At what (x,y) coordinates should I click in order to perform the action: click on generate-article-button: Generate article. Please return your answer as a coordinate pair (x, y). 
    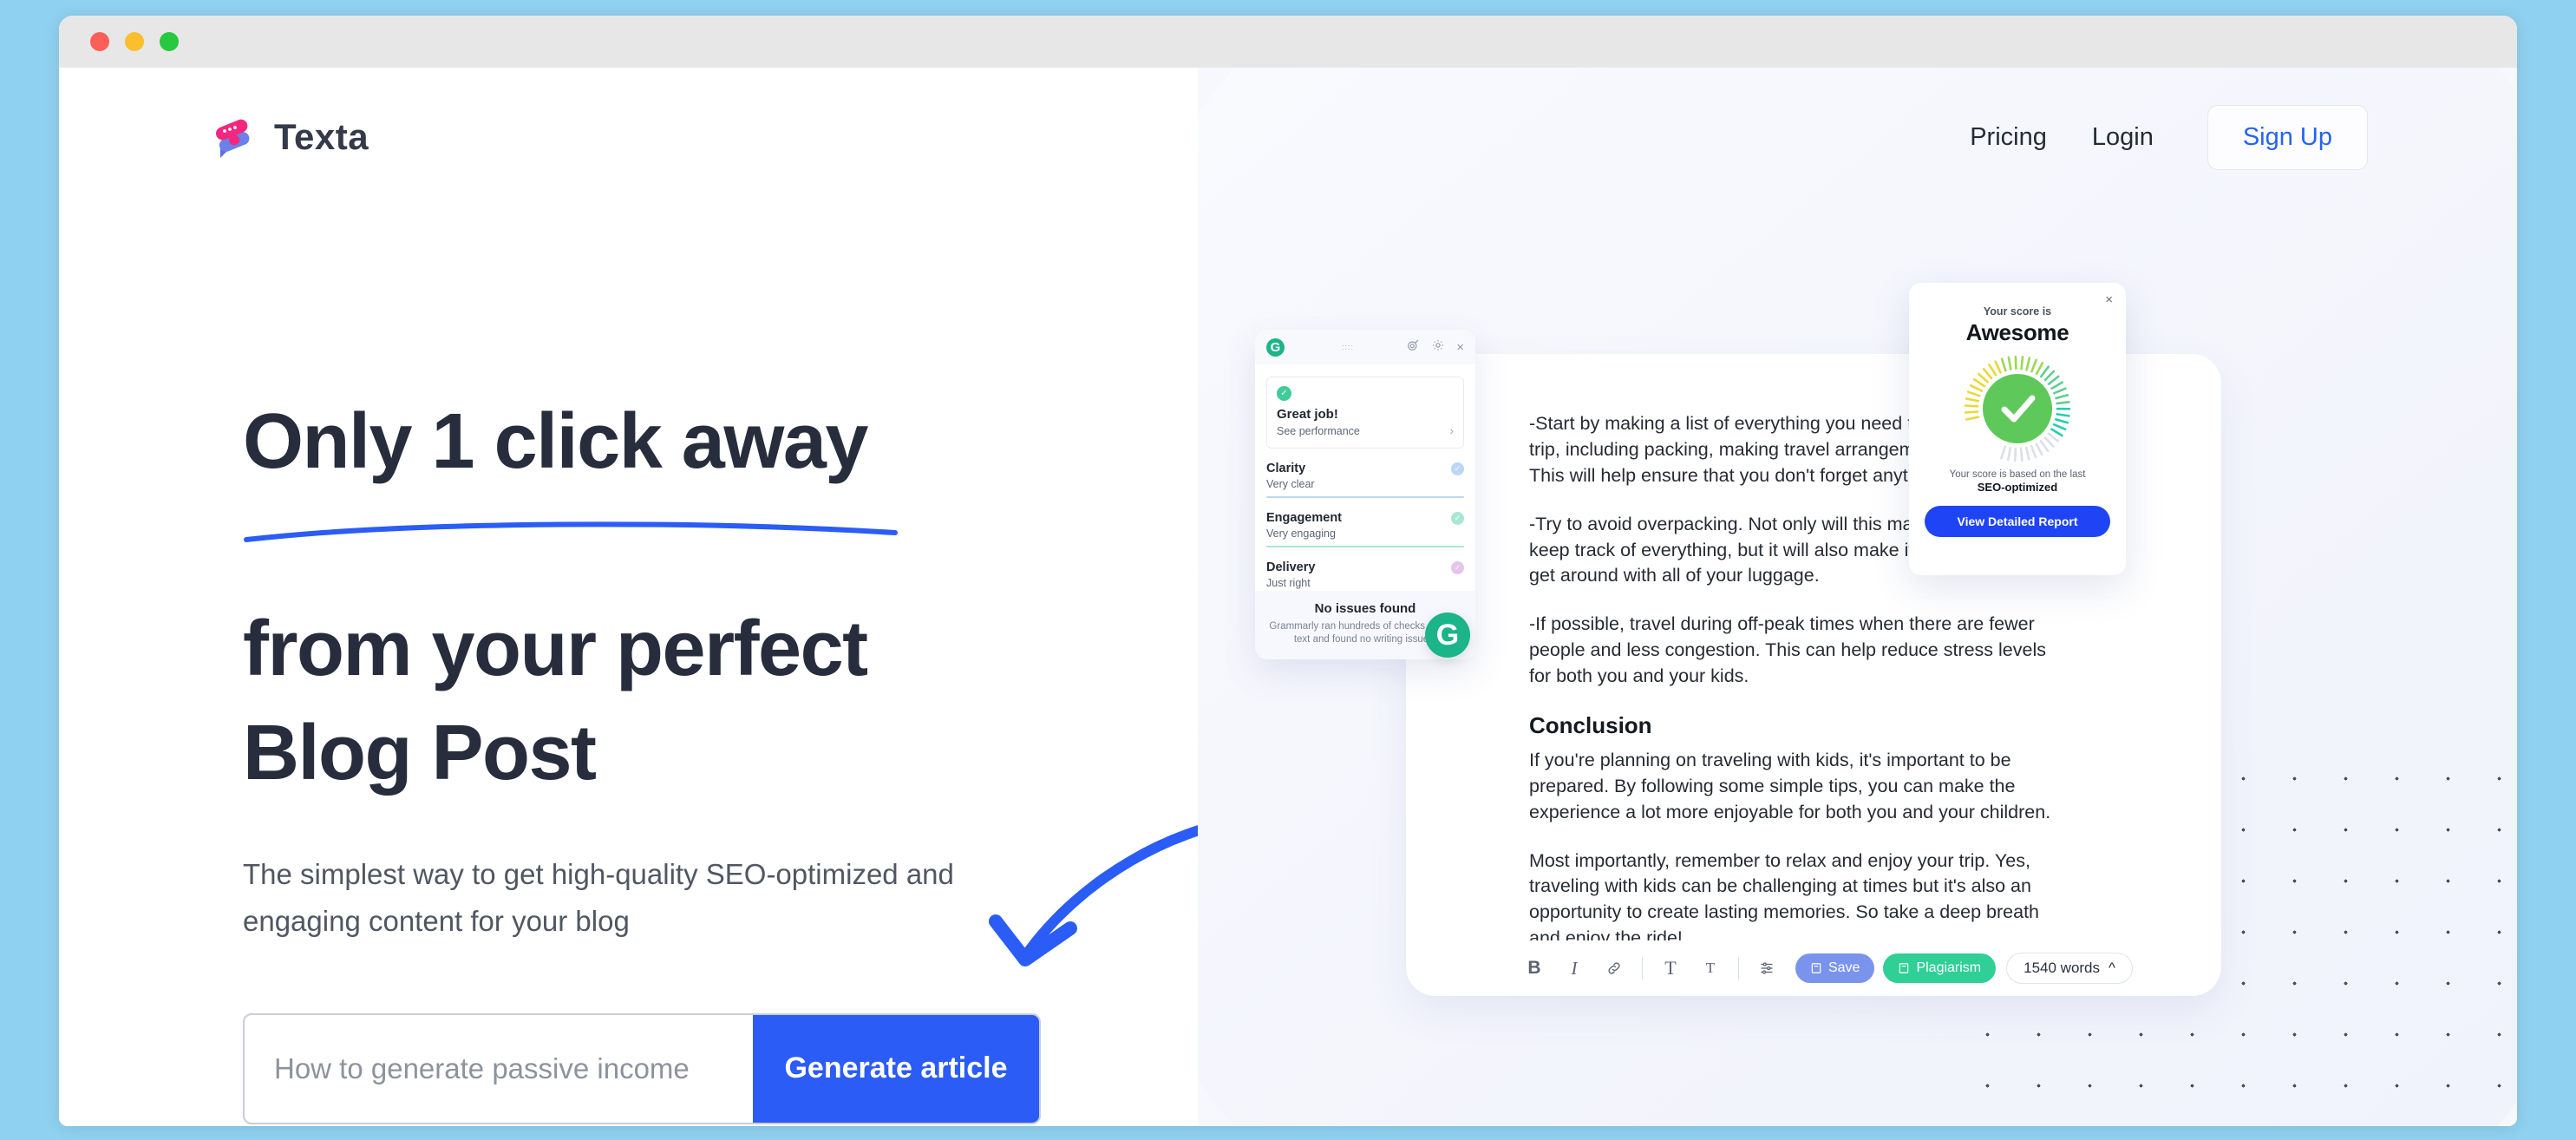
    Looking at the image, I should click on (896, 1068).